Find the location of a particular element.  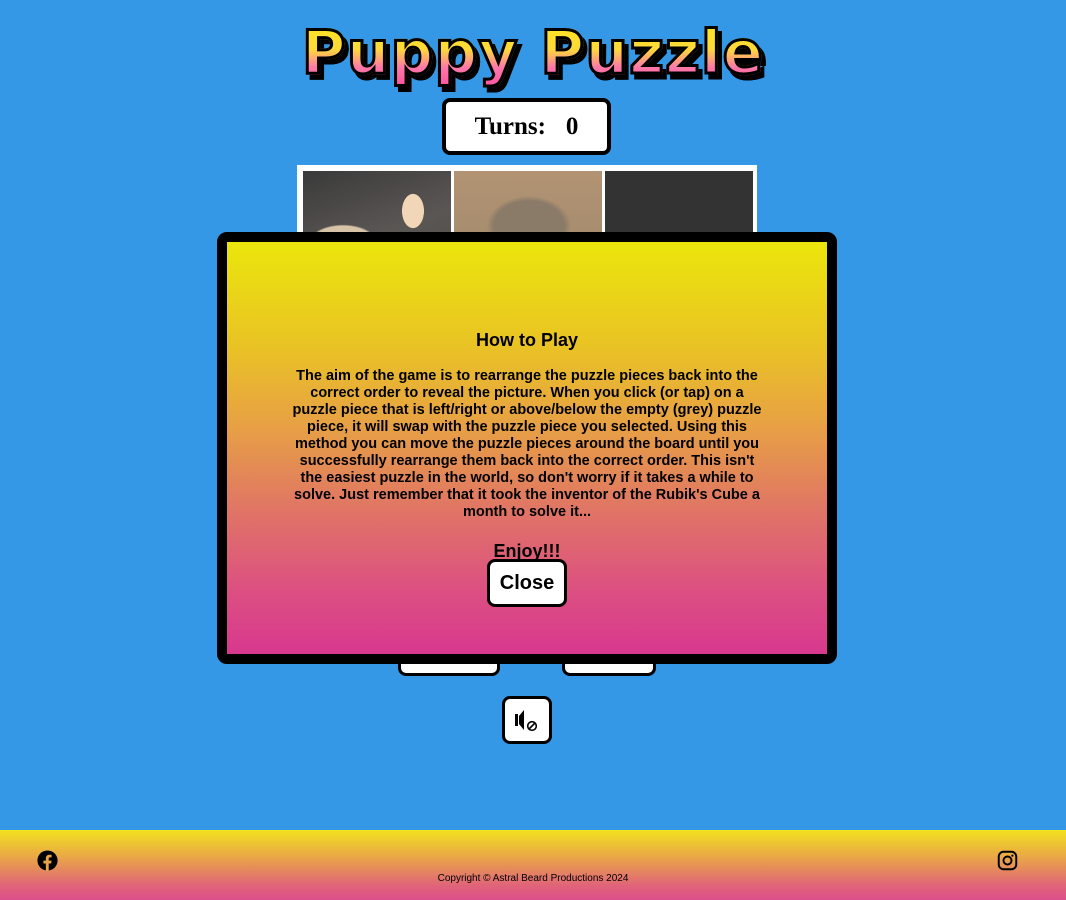

facebook-icon is located at coordinates (47, 860).